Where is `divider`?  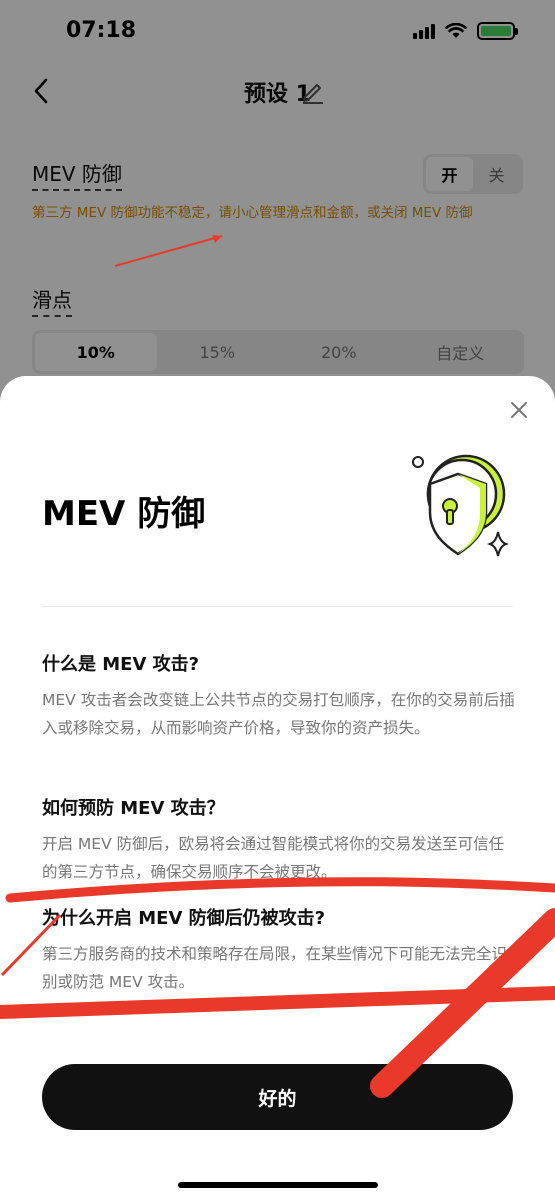 divider is located at coordinates (277, 606).